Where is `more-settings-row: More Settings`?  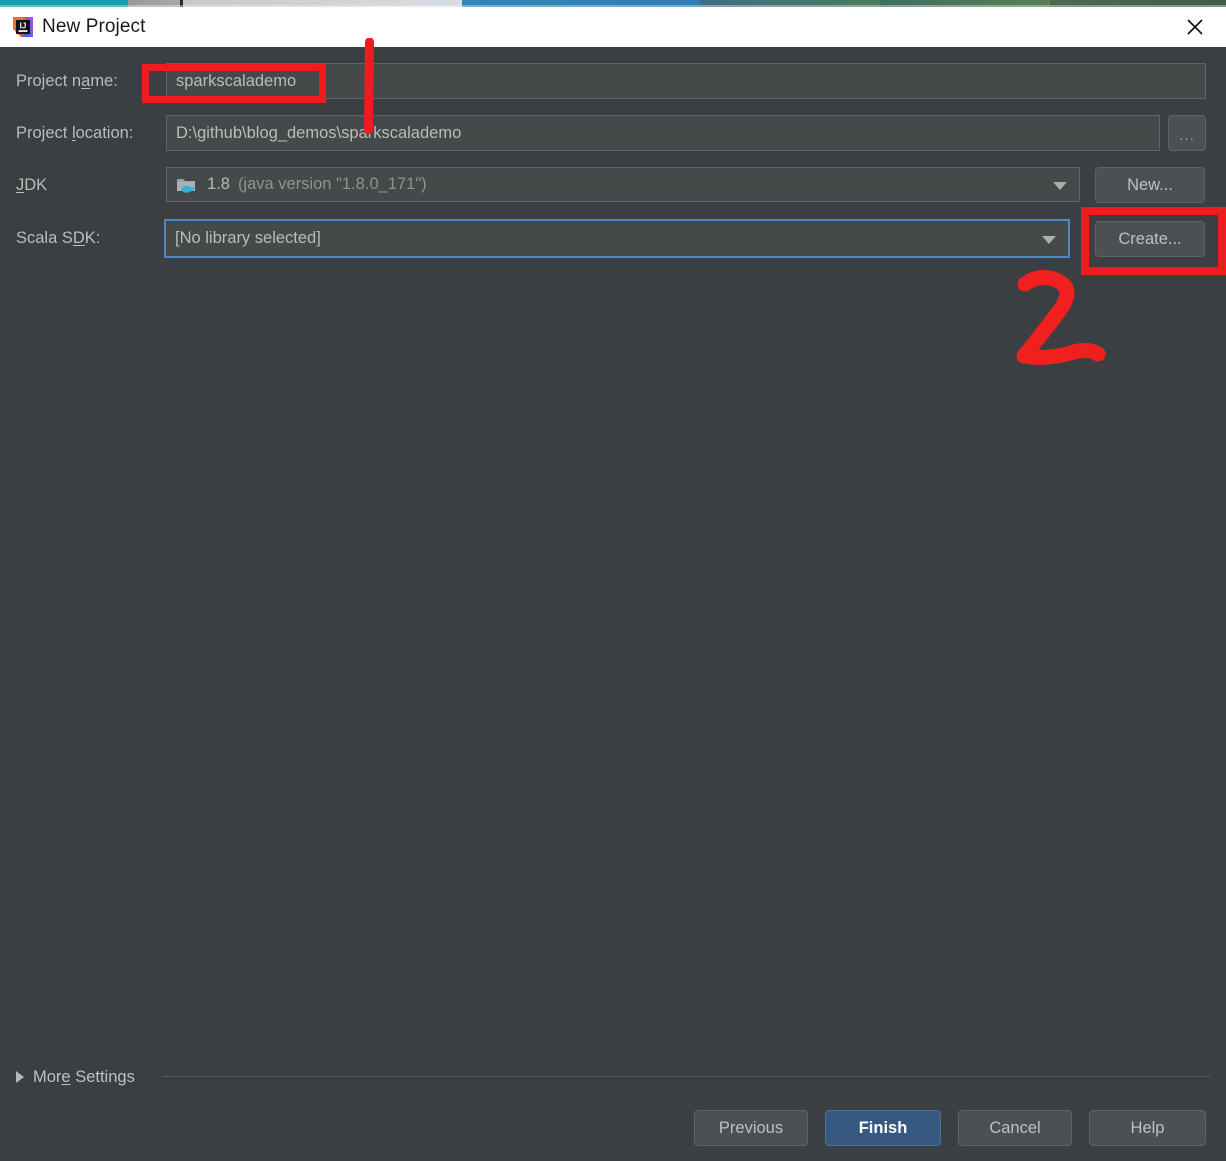 more-settings-row: More Settings is located at coordinates (613, 1077).